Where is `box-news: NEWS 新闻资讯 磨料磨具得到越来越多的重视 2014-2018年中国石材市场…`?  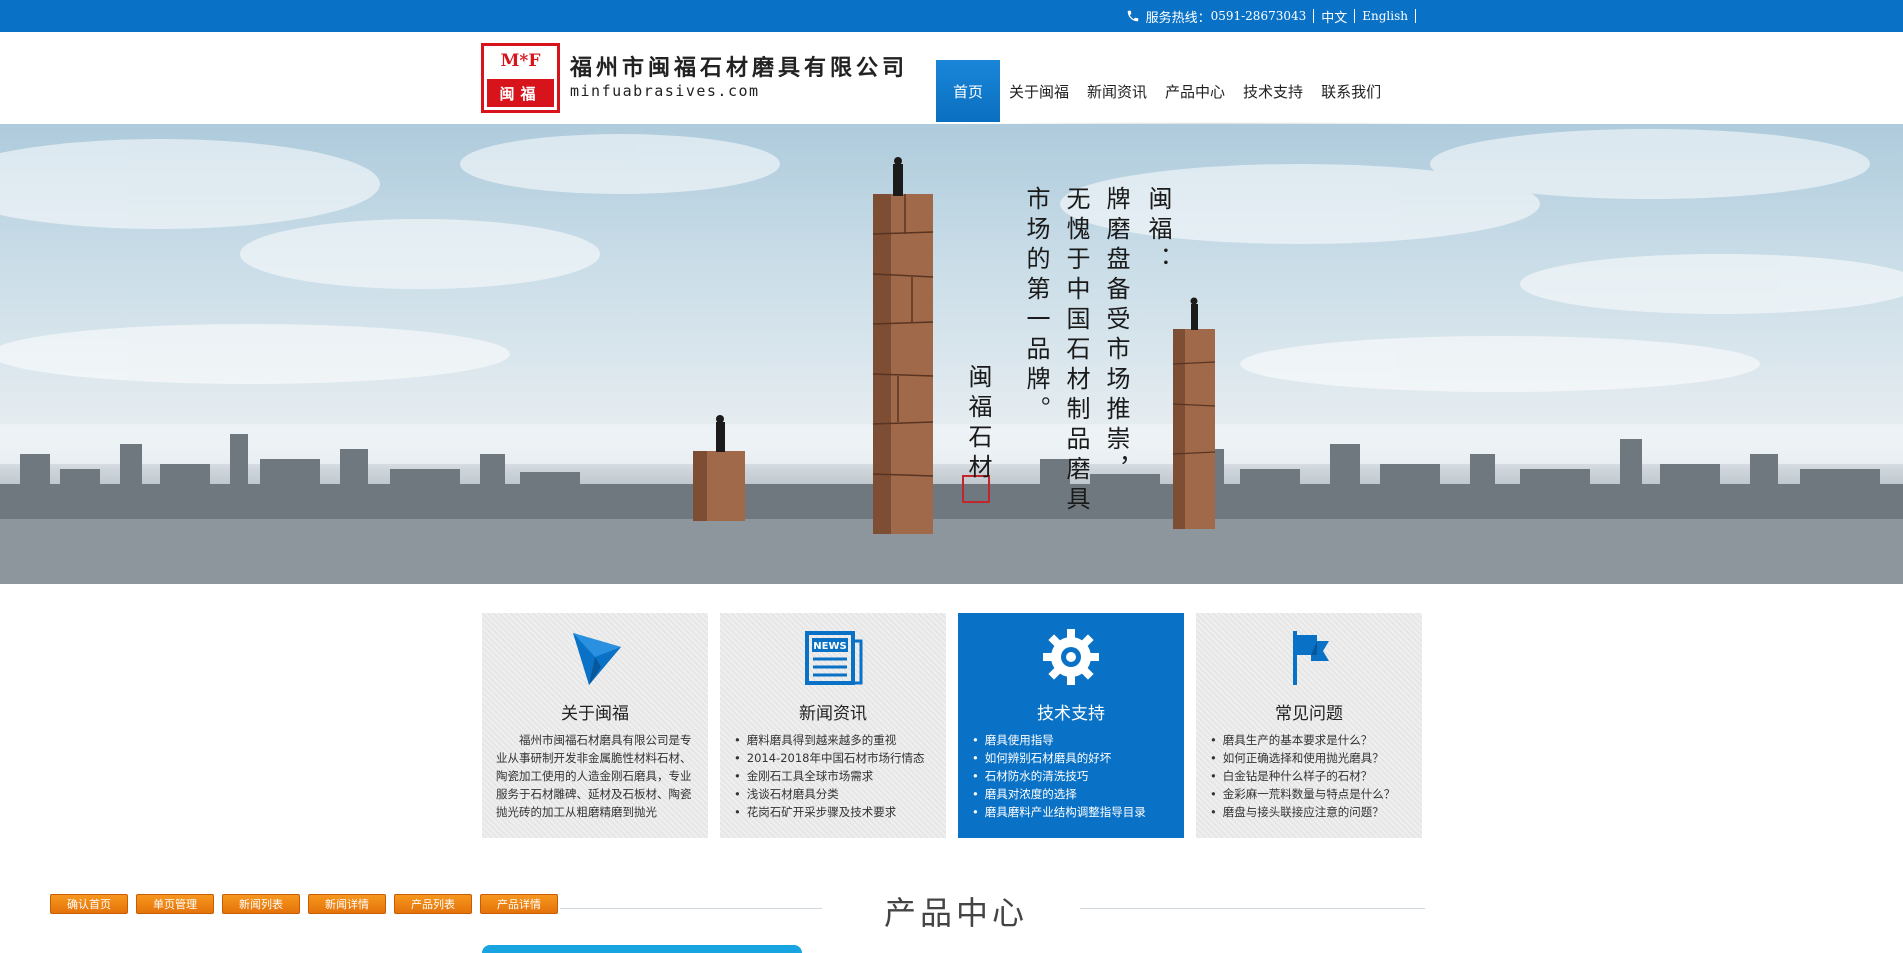
box-news: NEWS 新闻资讯 磨料磨具得到越来越多的重视 2014-2018年中国石材市场… is located at coordinates (833, 725).